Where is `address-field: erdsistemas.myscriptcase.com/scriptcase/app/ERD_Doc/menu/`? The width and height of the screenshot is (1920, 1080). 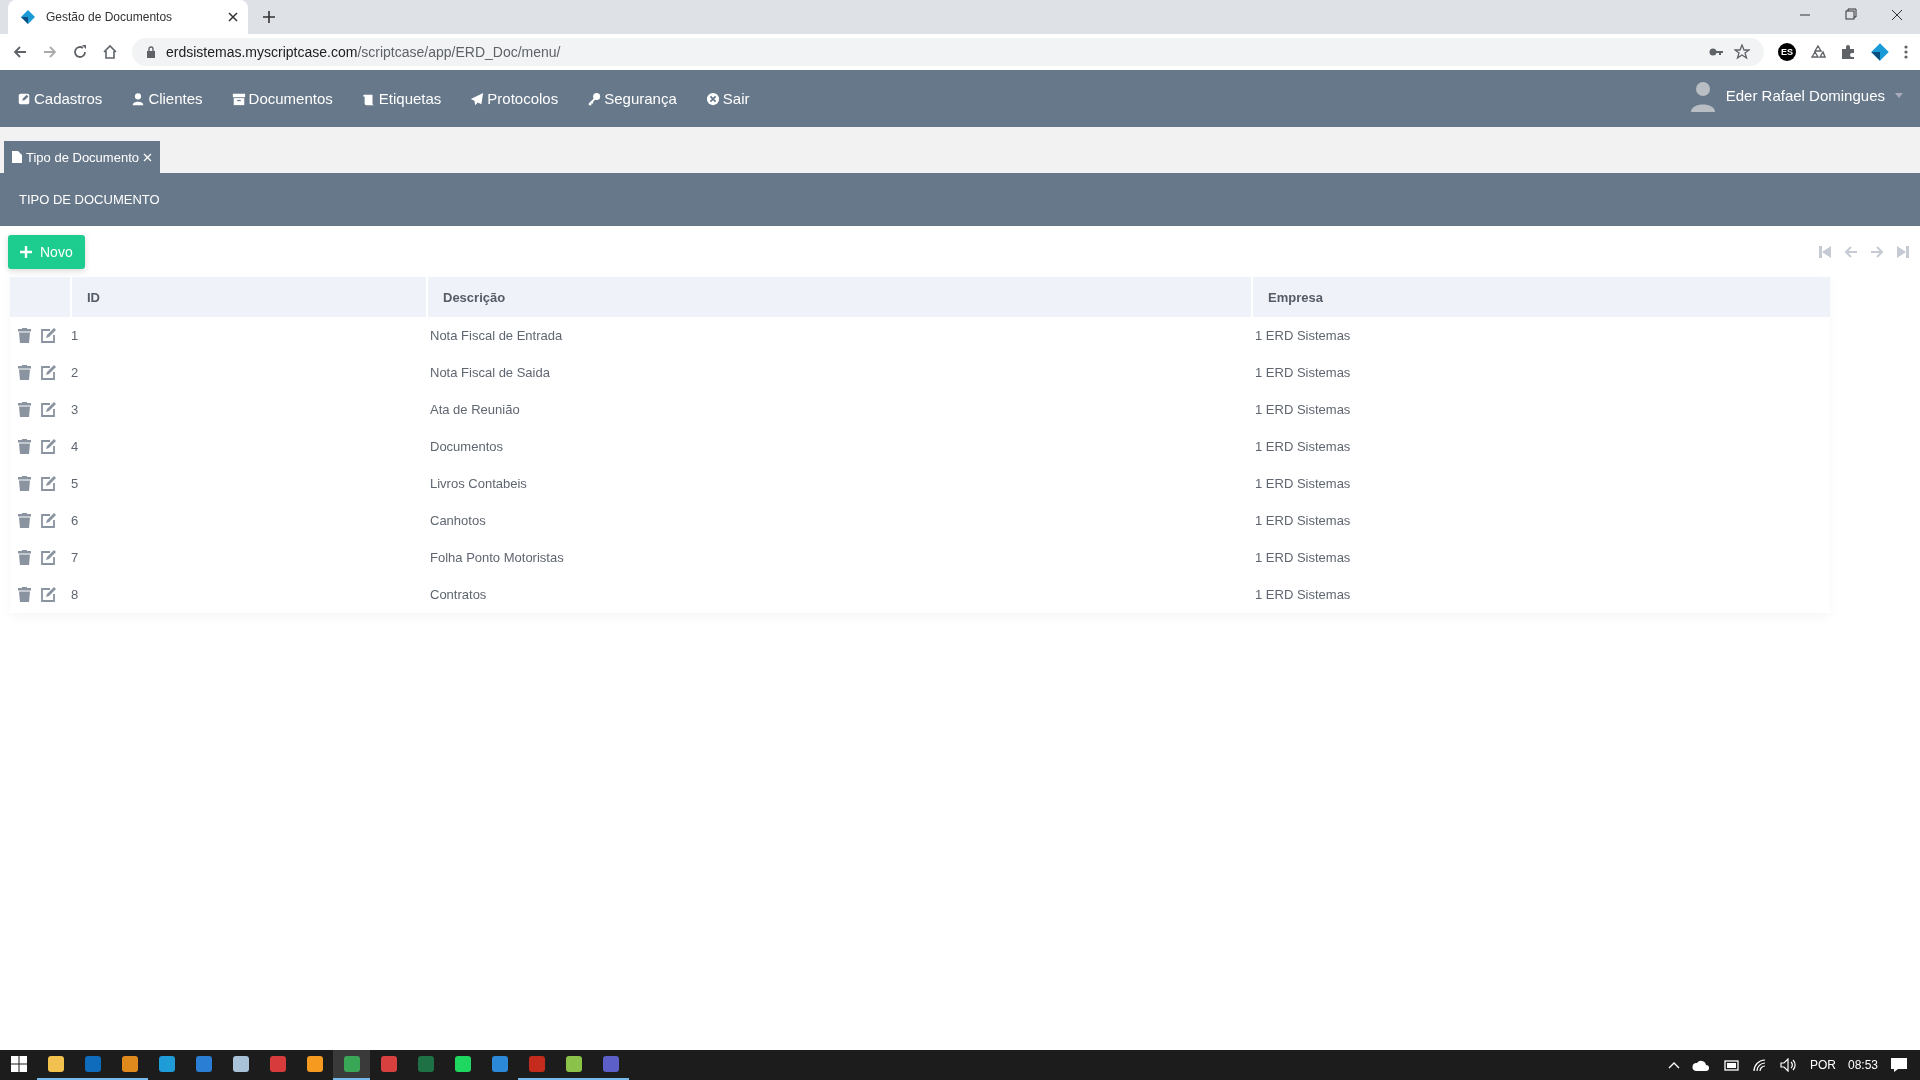
address-field: erdsistemas.myscriptcase.com/scriptcase/app/ERD_Doc/menu/ is located at coordinates (948, 52).